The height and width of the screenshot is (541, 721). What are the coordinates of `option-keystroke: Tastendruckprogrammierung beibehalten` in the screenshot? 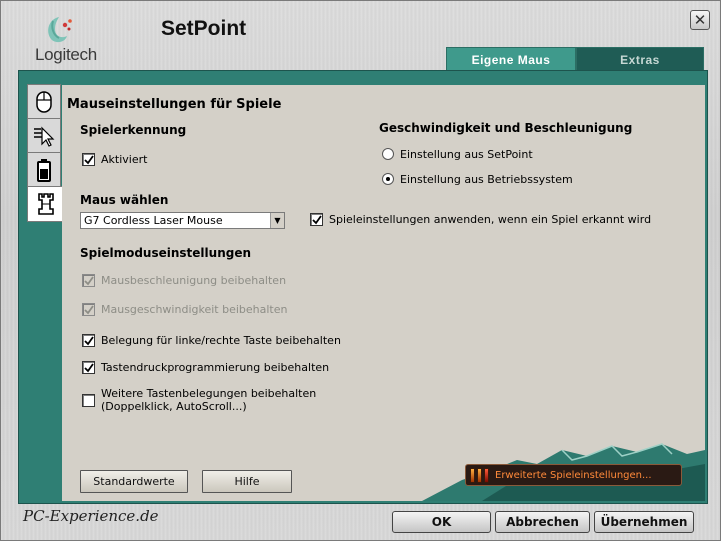 It's located at (205, 367).